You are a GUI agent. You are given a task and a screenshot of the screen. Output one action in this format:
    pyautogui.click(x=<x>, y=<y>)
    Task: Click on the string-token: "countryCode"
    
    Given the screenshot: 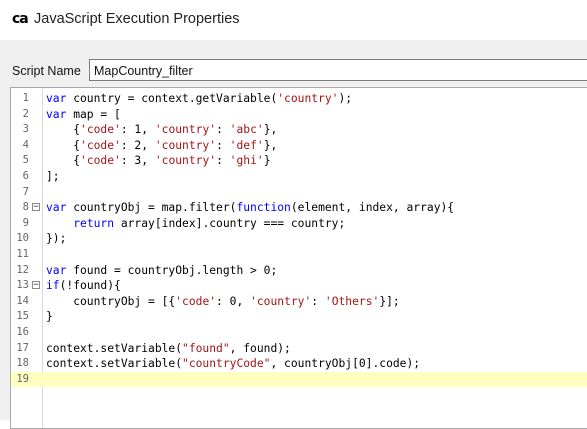 What is the action you would take?
    pyautogui.click(x=226, y=364)
    